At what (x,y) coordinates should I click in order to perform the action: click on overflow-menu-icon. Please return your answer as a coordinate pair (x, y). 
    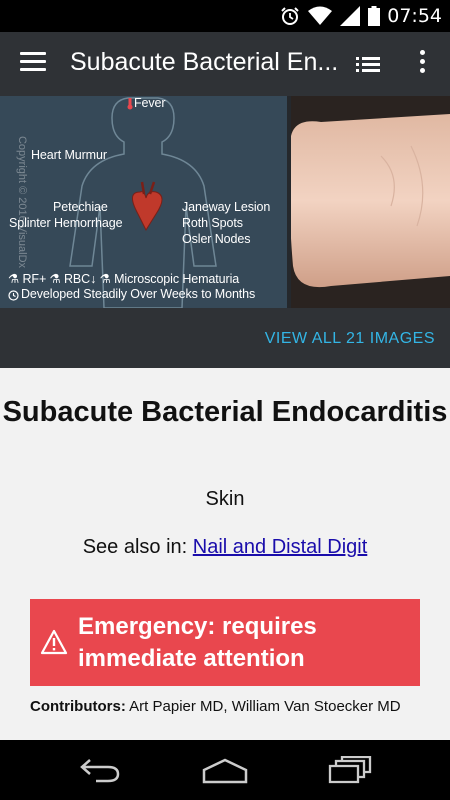
    Looking at the image, I should click on (422, 64).